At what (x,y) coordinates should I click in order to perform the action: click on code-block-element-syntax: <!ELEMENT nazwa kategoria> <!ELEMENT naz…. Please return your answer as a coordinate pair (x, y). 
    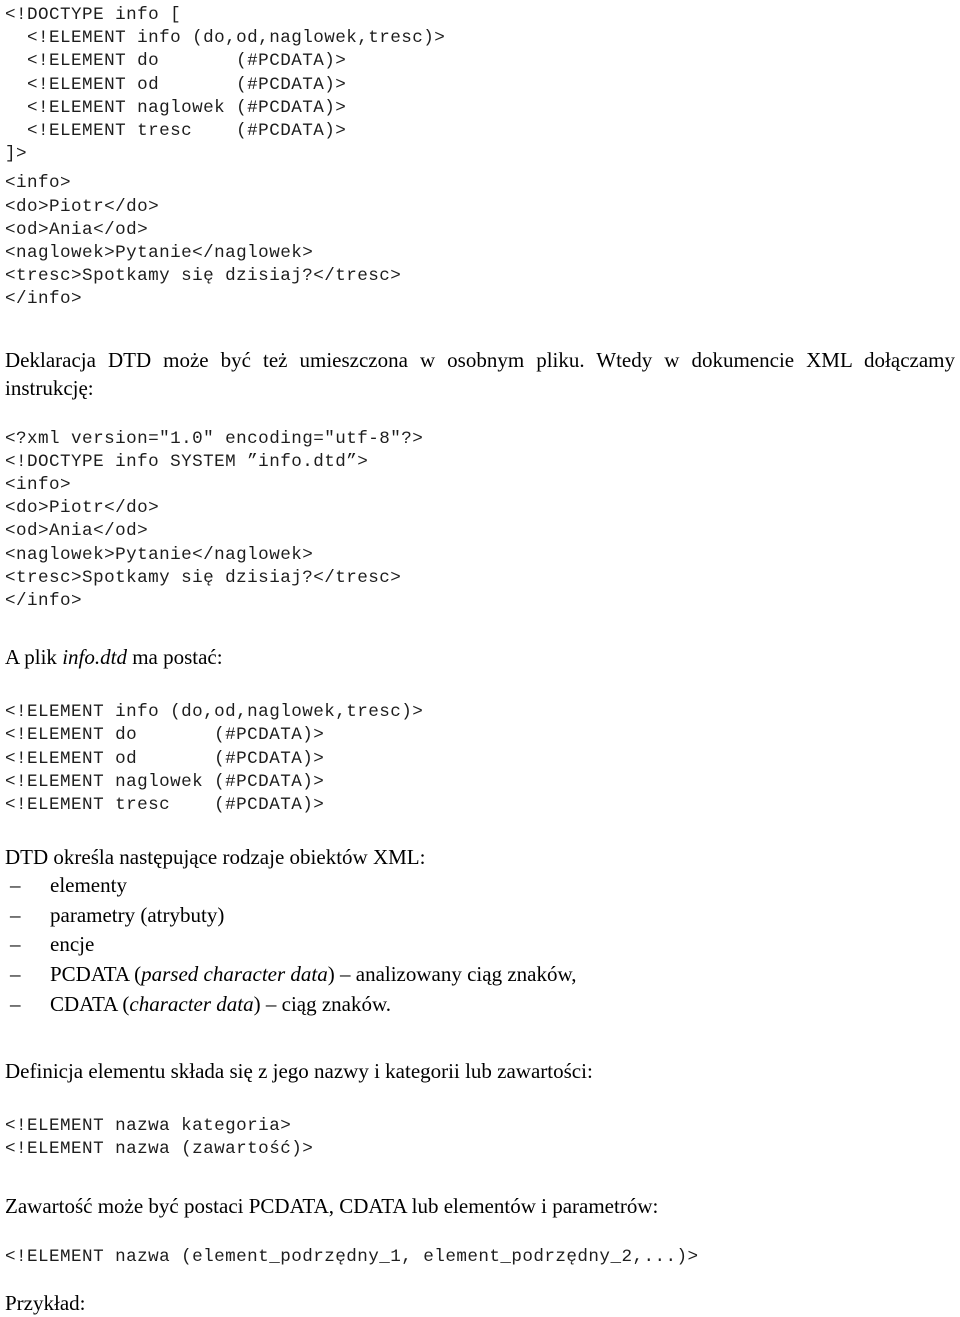
    Looking at the image, I should click on (159, 1138).